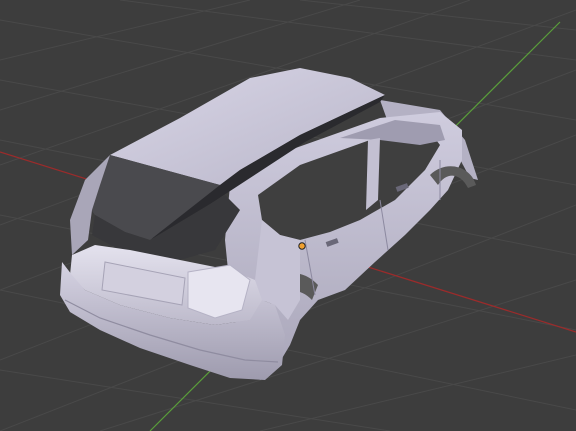 The image size is (576, 431). I want to click on tail-light-right, so click(219, 291).